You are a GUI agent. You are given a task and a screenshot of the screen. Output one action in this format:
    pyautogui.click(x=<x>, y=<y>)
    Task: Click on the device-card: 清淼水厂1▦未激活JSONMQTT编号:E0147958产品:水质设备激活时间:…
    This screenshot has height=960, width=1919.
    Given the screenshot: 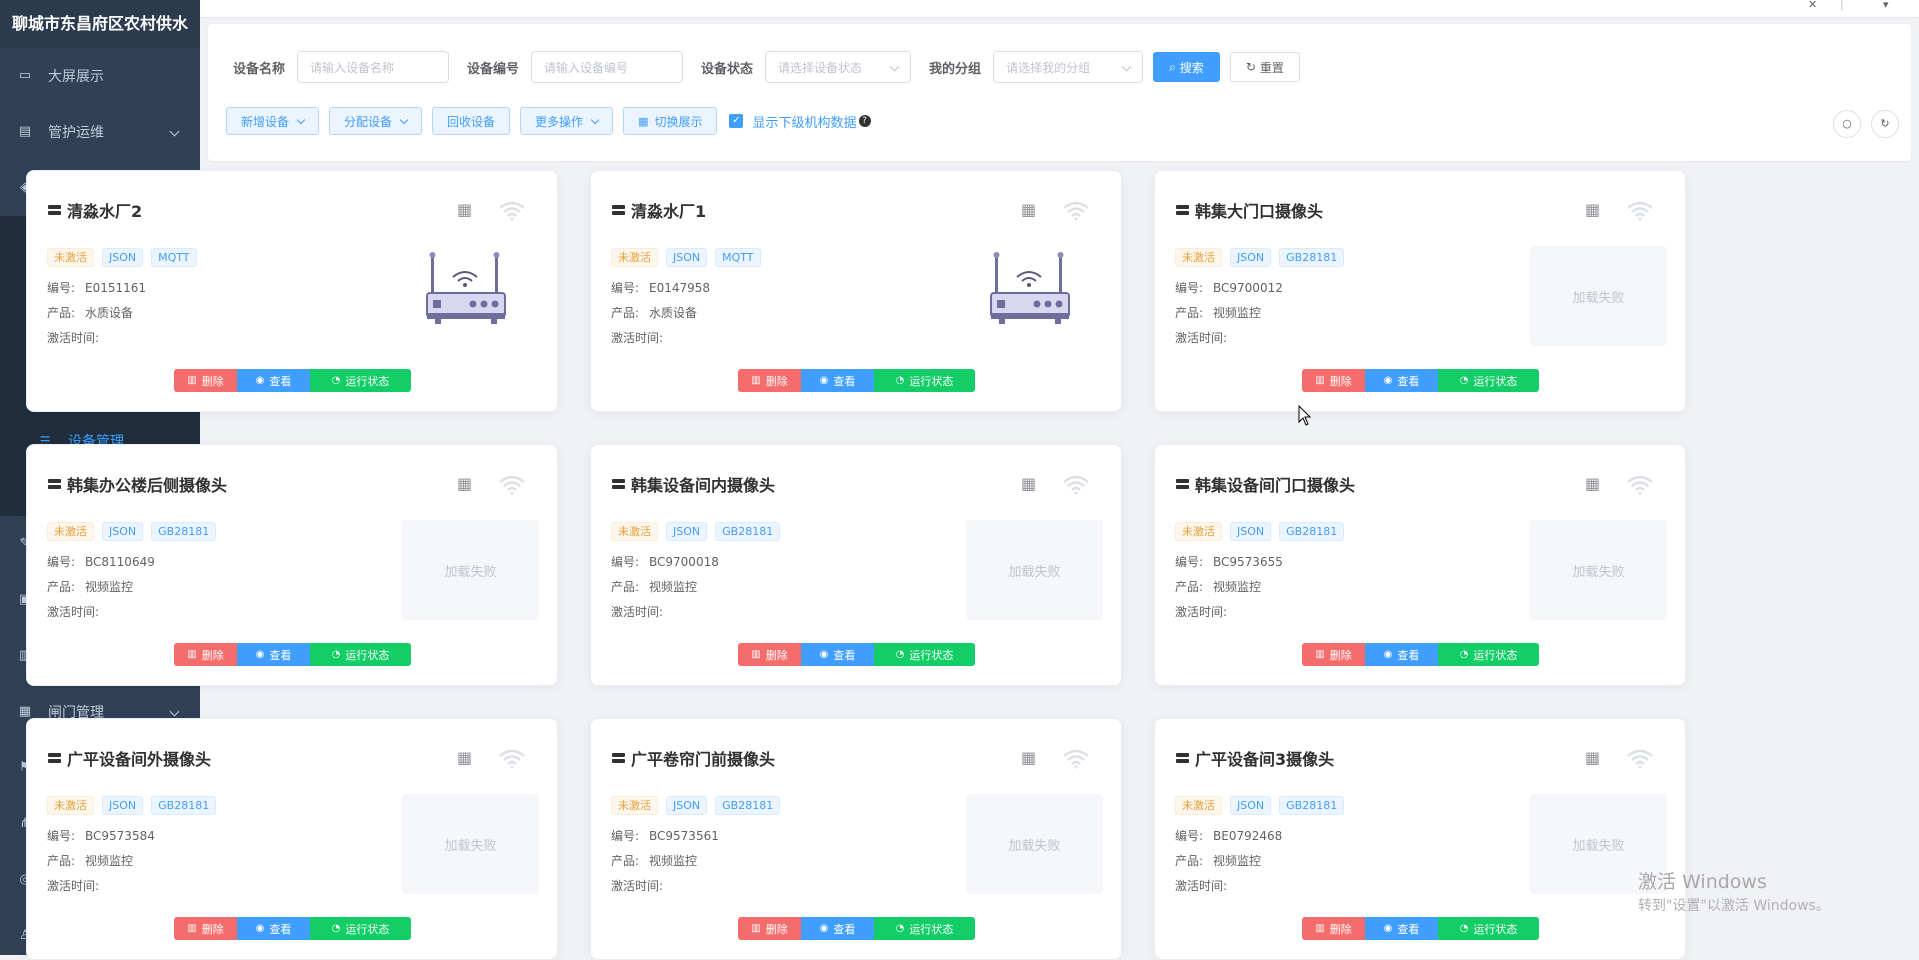 What is the action you would take?
    pyautogui.click(x=856, y=291)
    